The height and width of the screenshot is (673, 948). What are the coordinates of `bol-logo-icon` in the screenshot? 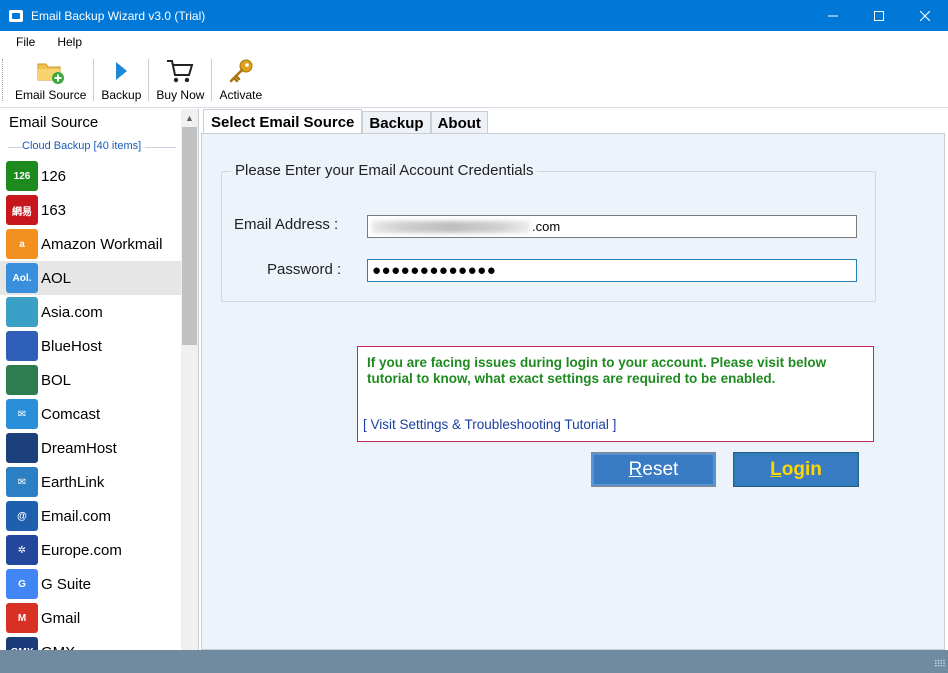 It's located at (22, 380).